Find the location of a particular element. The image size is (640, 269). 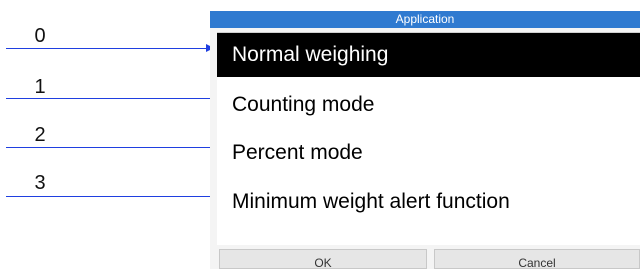

list-item-normal-weighing: Normal weighing is located at coordinates (428, 55).